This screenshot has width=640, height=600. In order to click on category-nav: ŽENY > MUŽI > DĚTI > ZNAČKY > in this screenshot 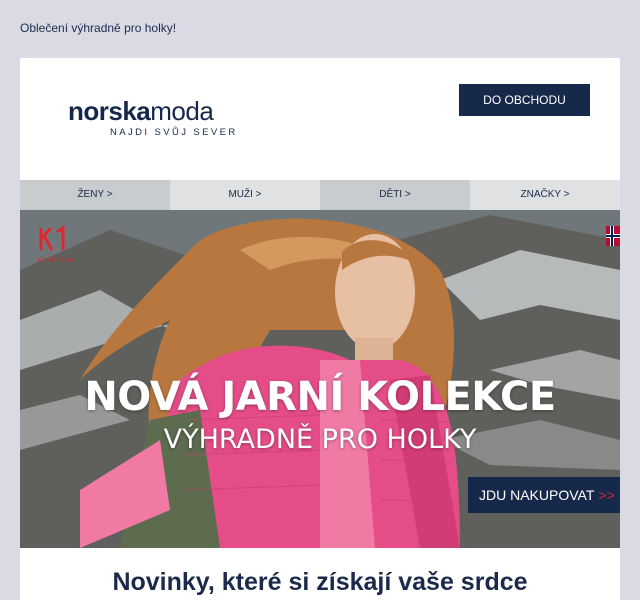, I will do `click(320, 195)`.